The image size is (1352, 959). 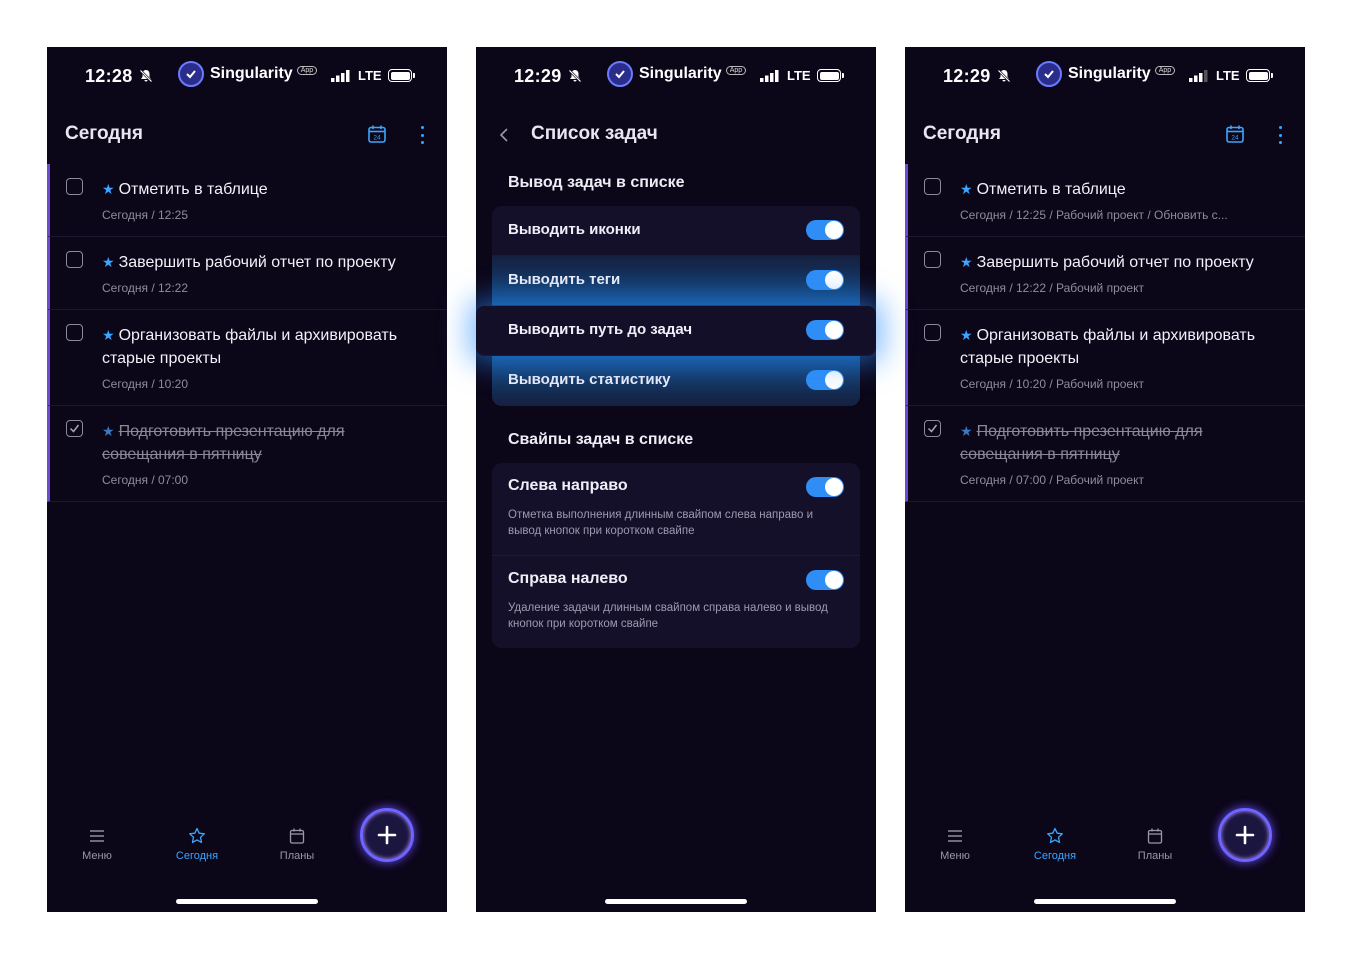 What do you see at coordinates (109, 76) in the screenshot?
I see `status-time: 12:28` at bounding box center [109, 76].